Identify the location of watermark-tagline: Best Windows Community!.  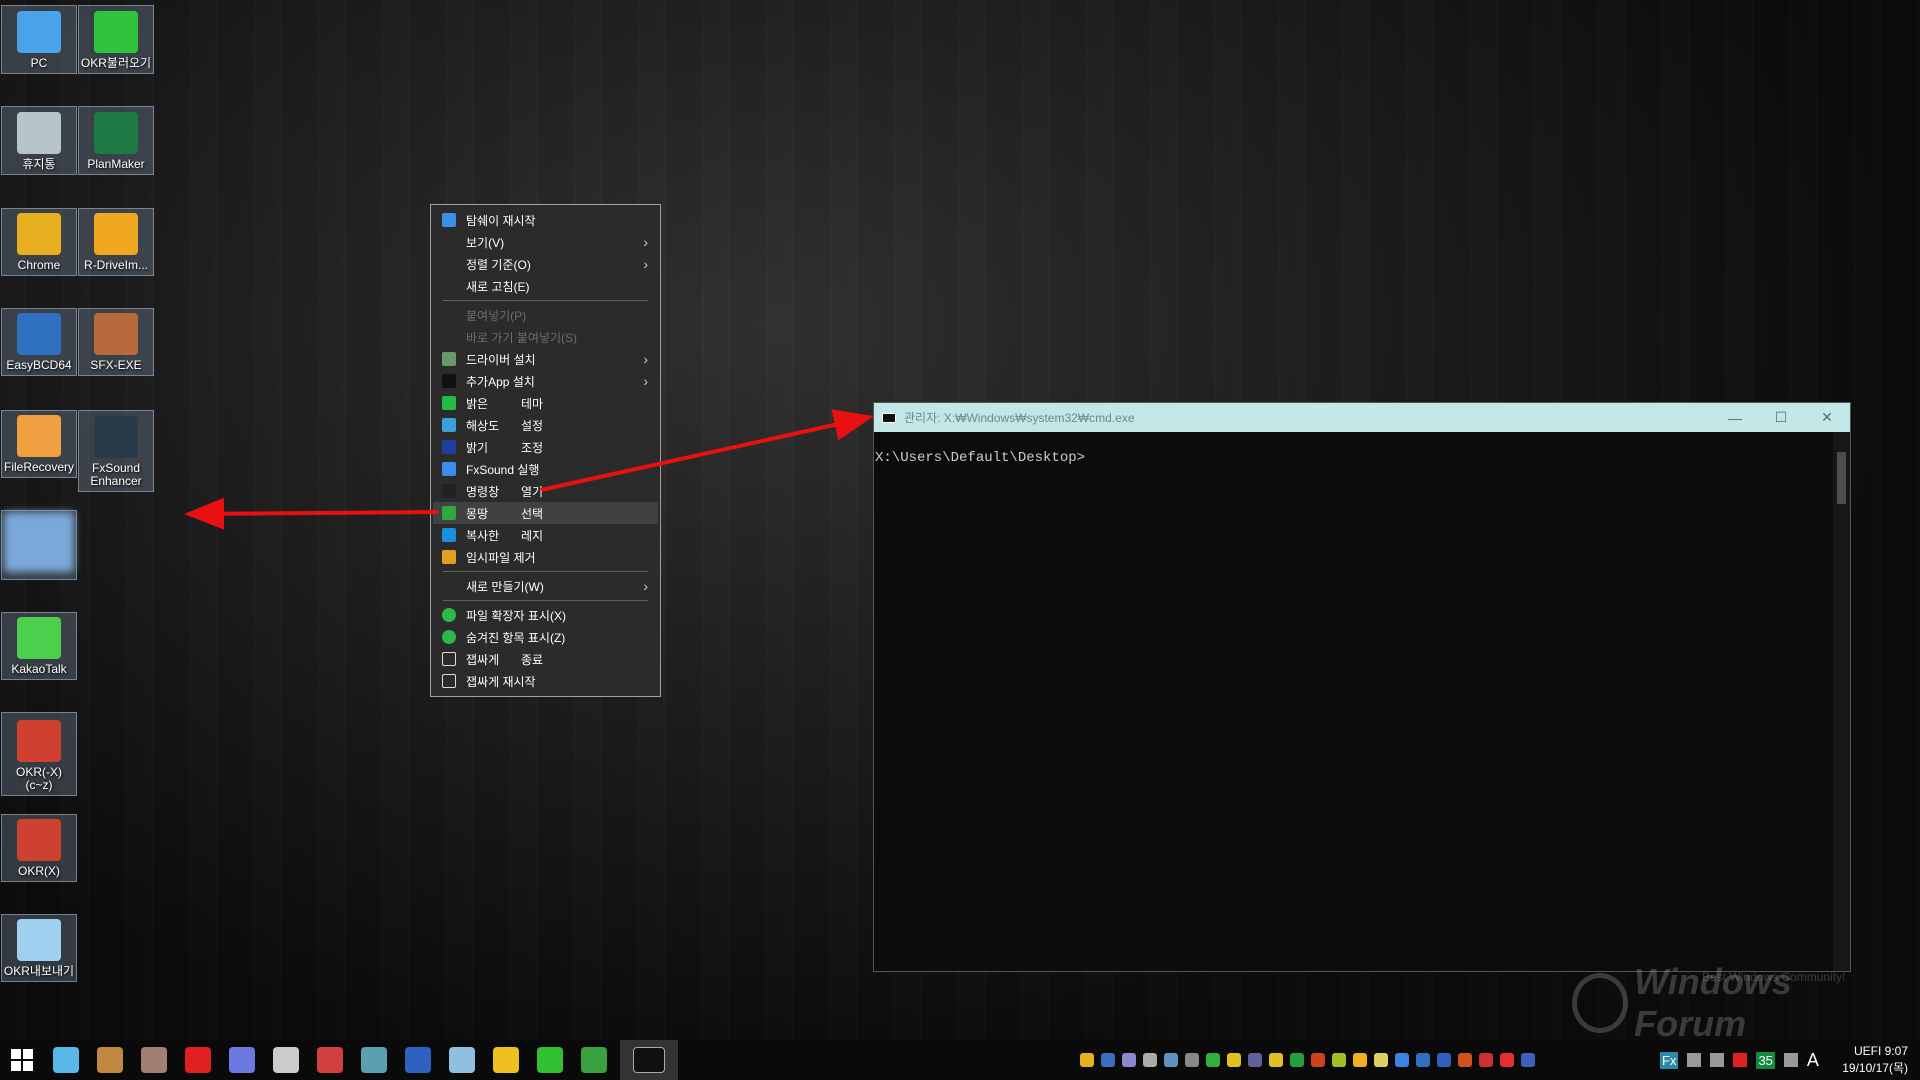
(1774, 977).